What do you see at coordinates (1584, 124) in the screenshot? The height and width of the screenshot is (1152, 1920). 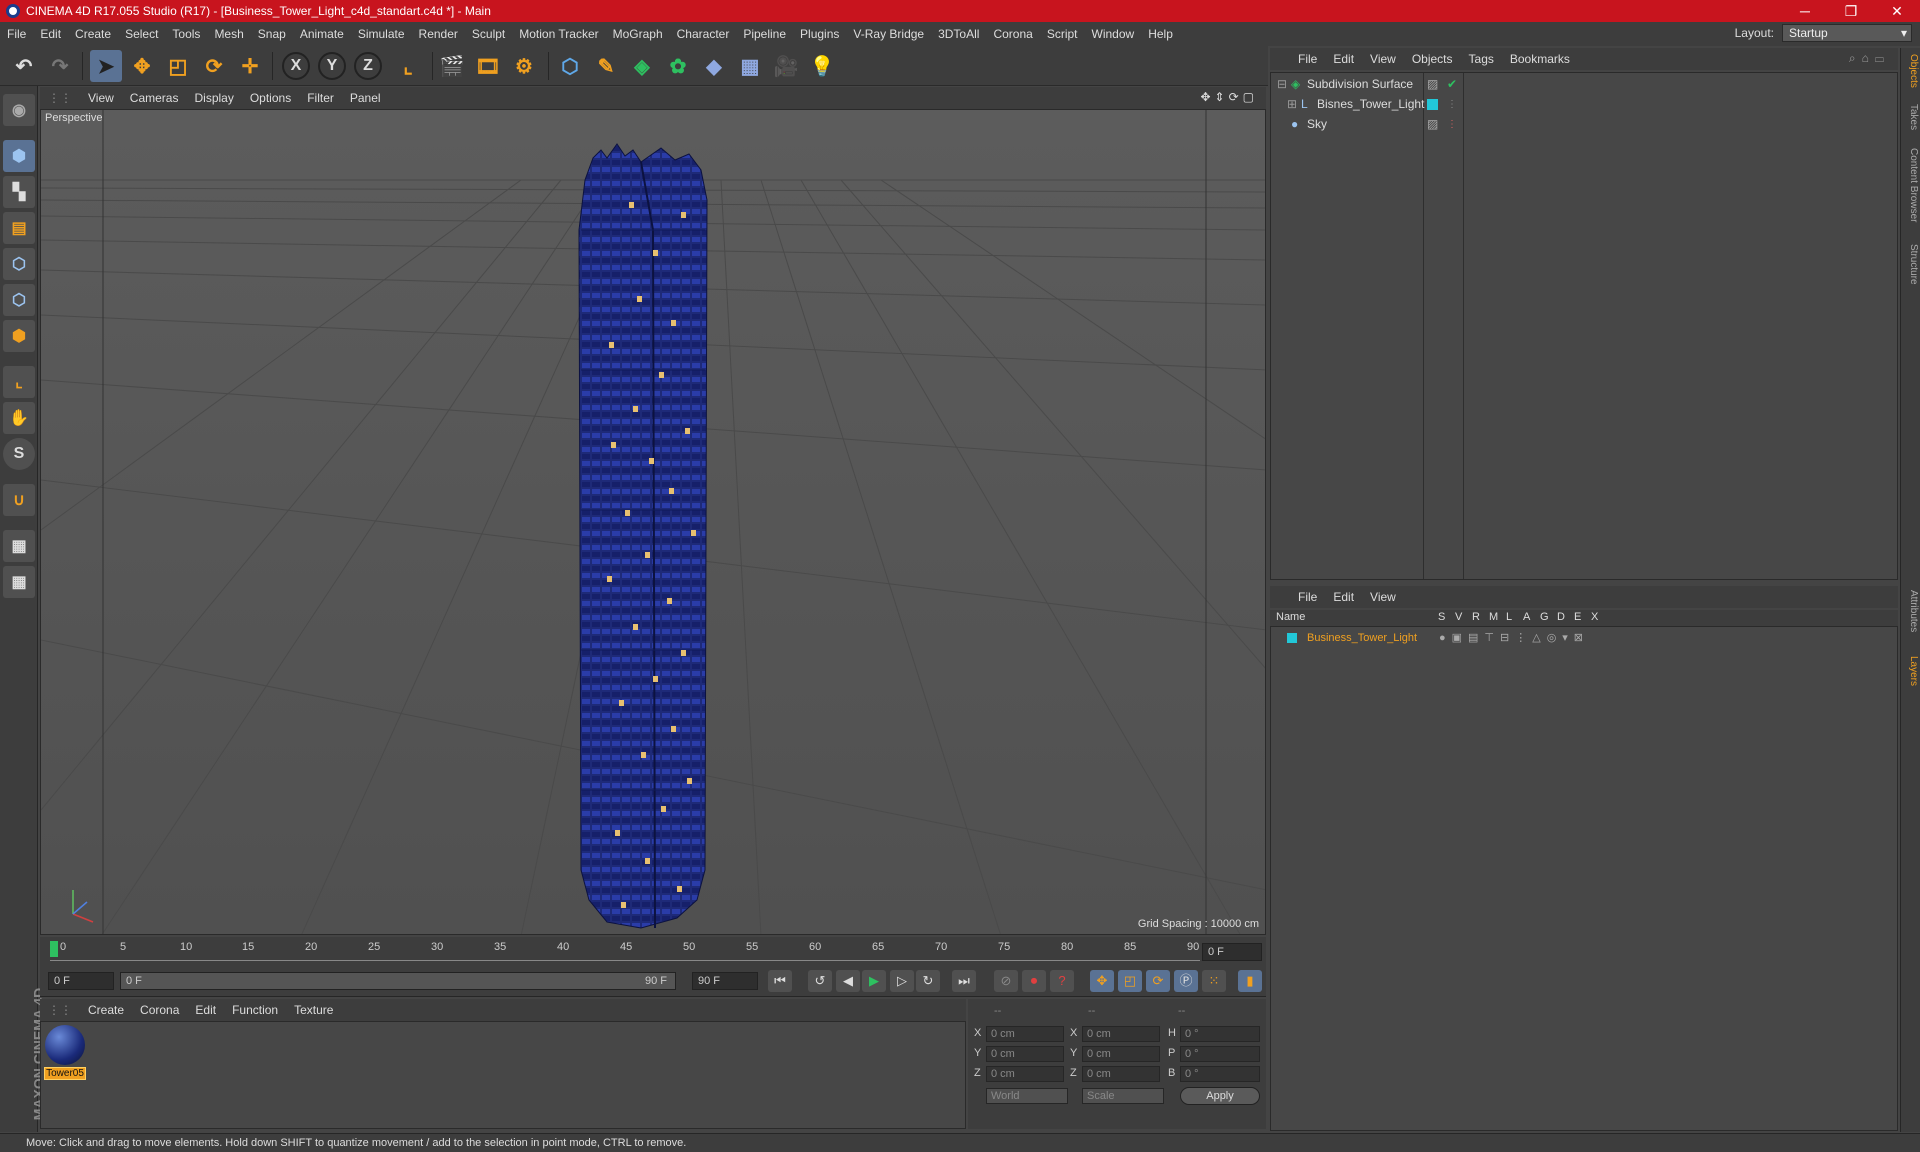 I see `object-row: ● Sky ▨ ⋮` at bounding box center [1584, 124].